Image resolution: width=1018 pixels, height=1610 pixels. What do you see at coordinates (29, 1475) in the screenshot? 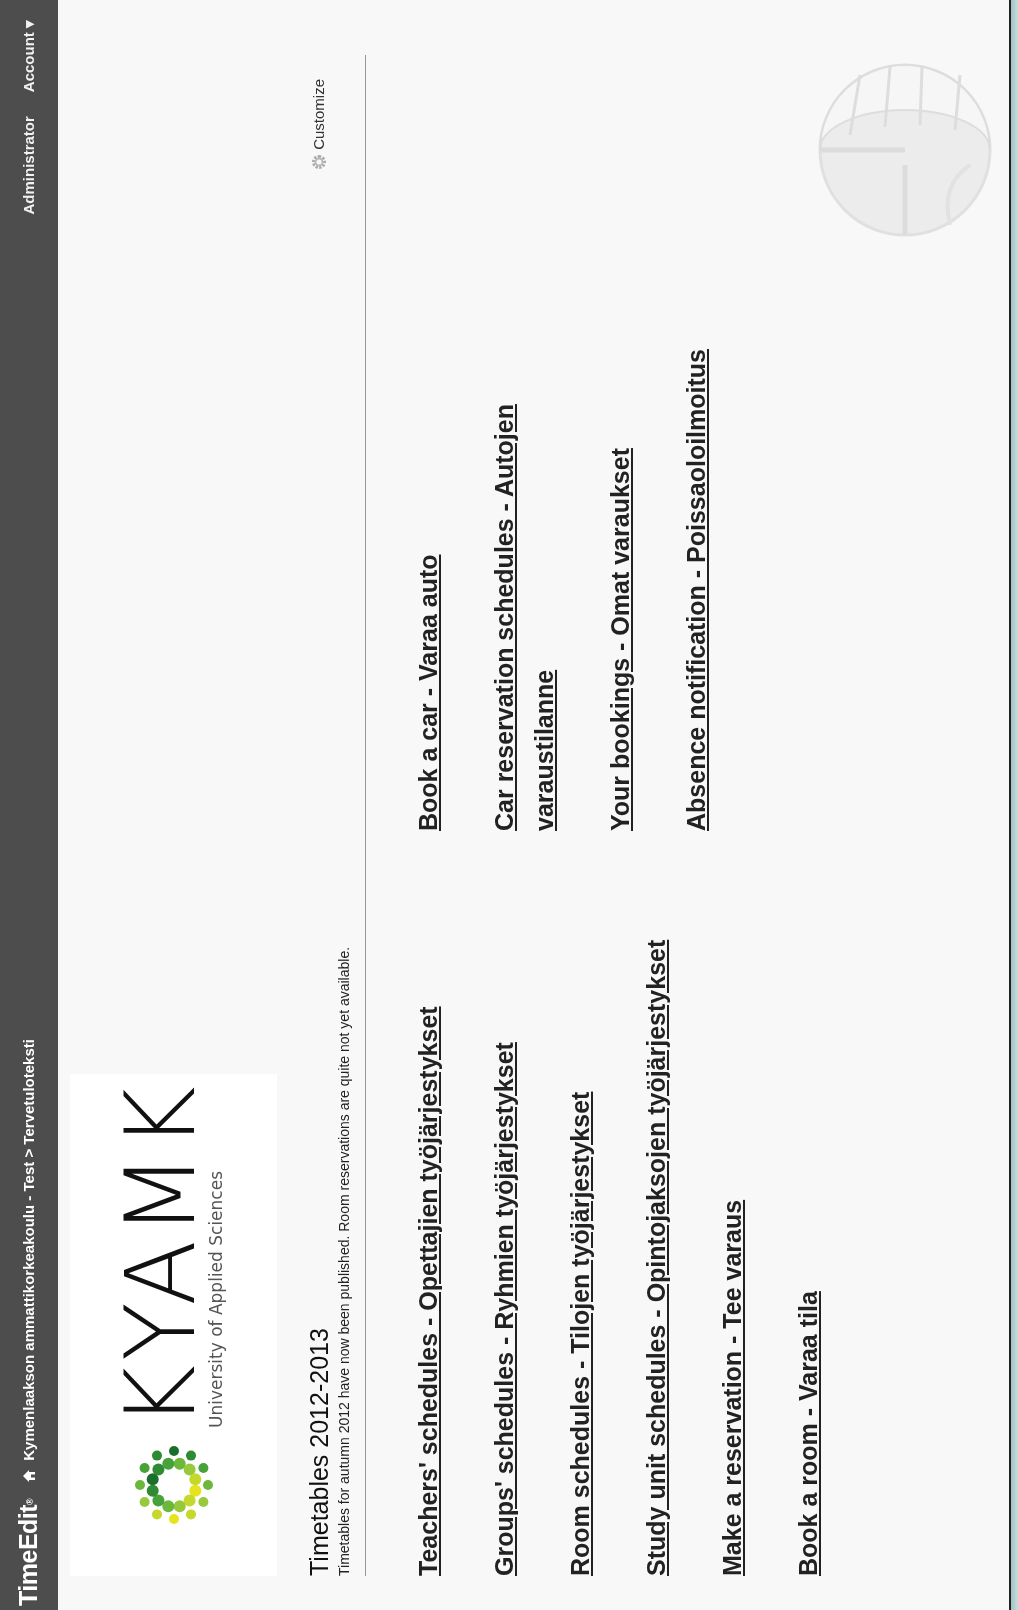
I see `home-icon` at bounding box center [29, 1475].